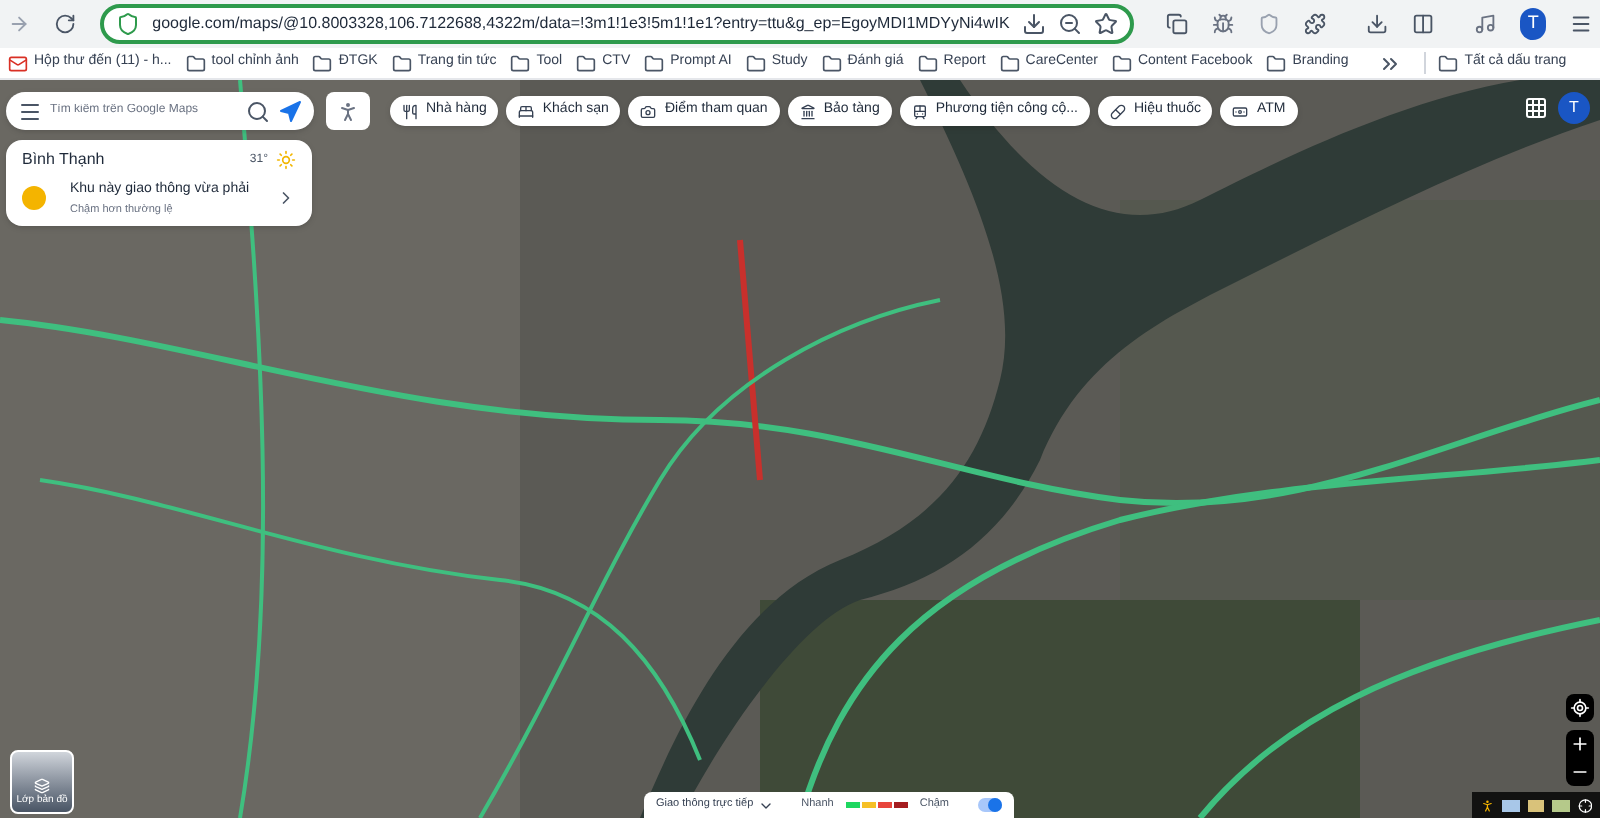 The height and width of the screenshot is (818, 1600). What do you see at coordinates (1033, 24) in the screenshot?
I see `install-icon` at bounding box center [1033, 24].